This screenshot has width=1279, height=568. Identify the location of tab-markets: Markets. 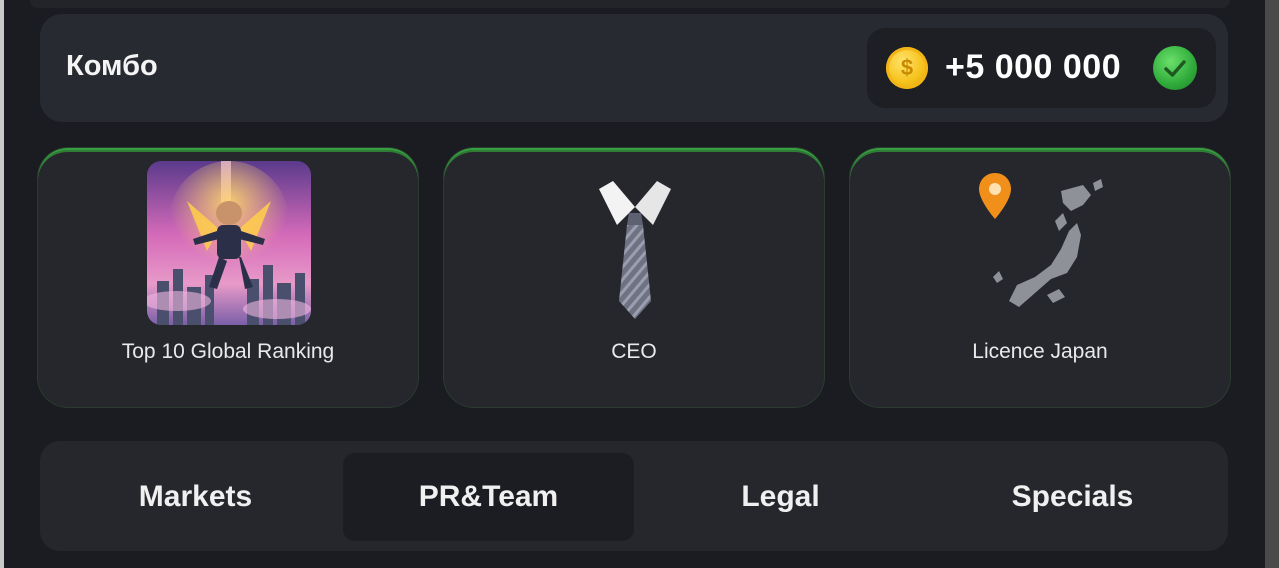
(195, 497).